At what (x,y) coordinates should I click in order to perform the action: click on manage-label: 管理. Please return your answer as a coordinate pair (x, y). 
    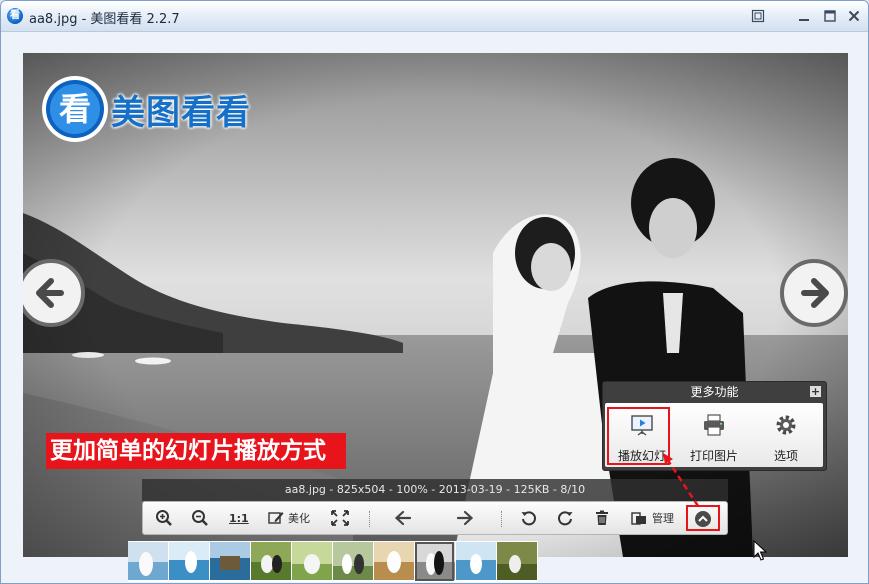
    Looking at the image, I should click on (663, 518).